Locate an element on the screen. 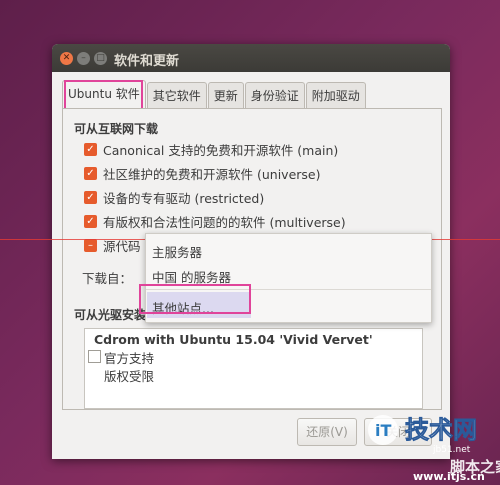 The height and width of the screenshot is (485, 500). tab-other-software: 其它软件 is located at coordinates (176, 95).